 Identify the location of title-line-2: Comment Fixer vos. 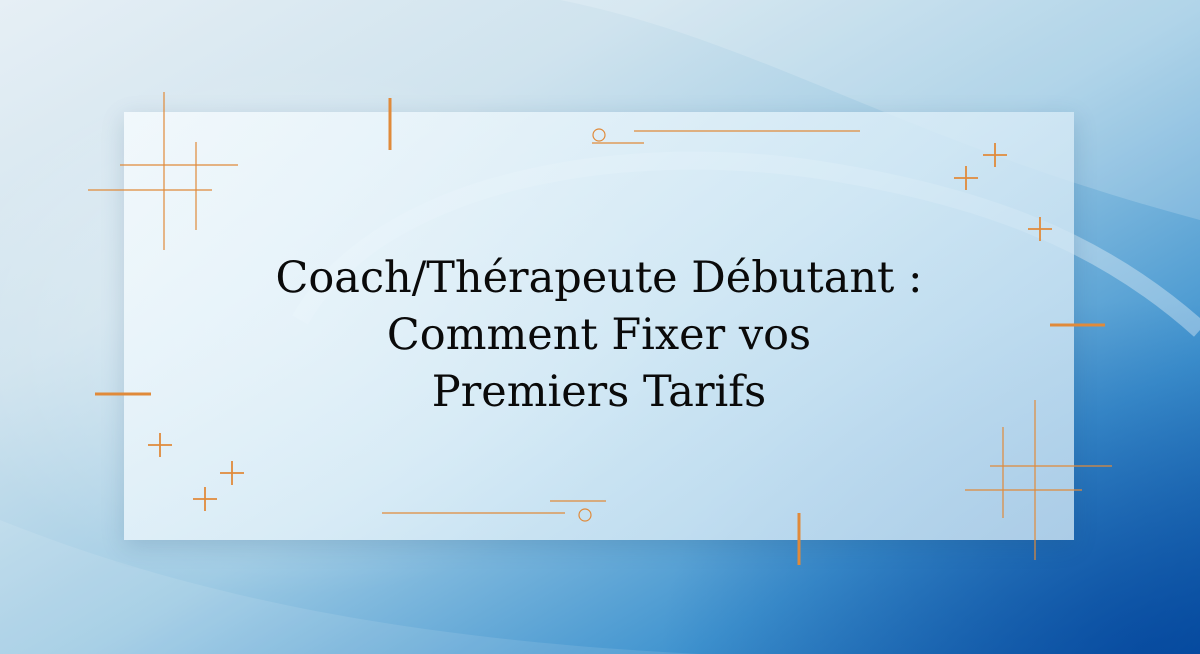
(599, 335).